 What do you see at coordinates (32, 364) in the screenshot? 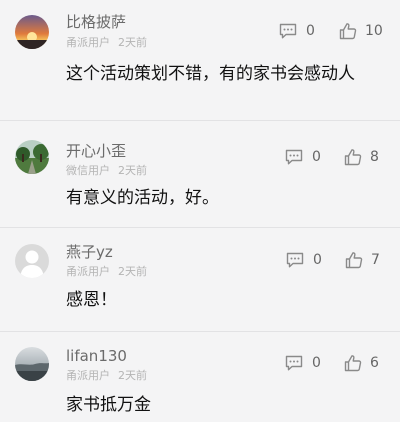
I see `sea-avatar-icon` at bounding box center [32, 364].